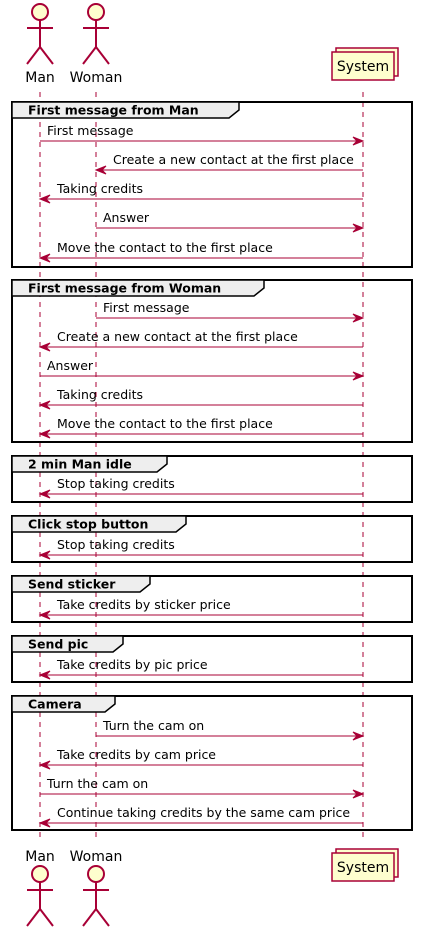  I want to click on actor-woman-bottom-icon, so click(96, 896).